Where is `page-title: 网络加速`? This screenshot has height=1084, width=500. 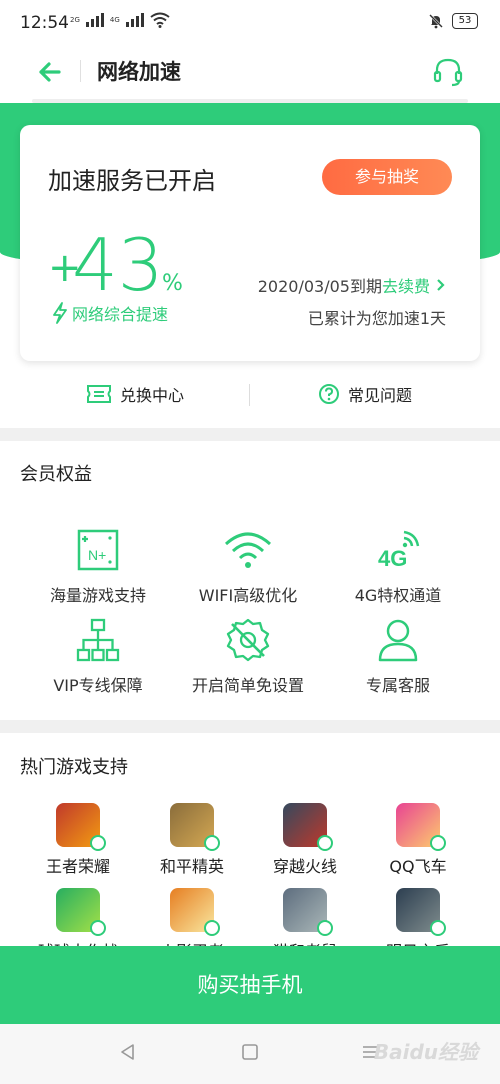 page-title: 网络加速 is located at coordinates (139, 72).